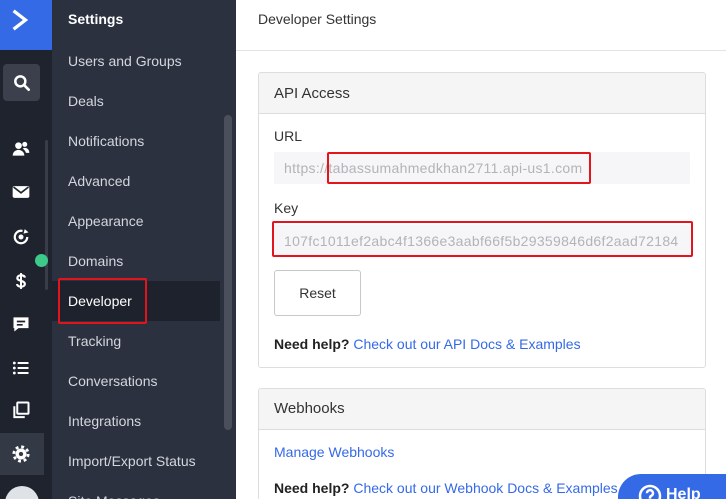 The image size is (726, 499). I want to click on rail-lists-button, so click(21, 368).